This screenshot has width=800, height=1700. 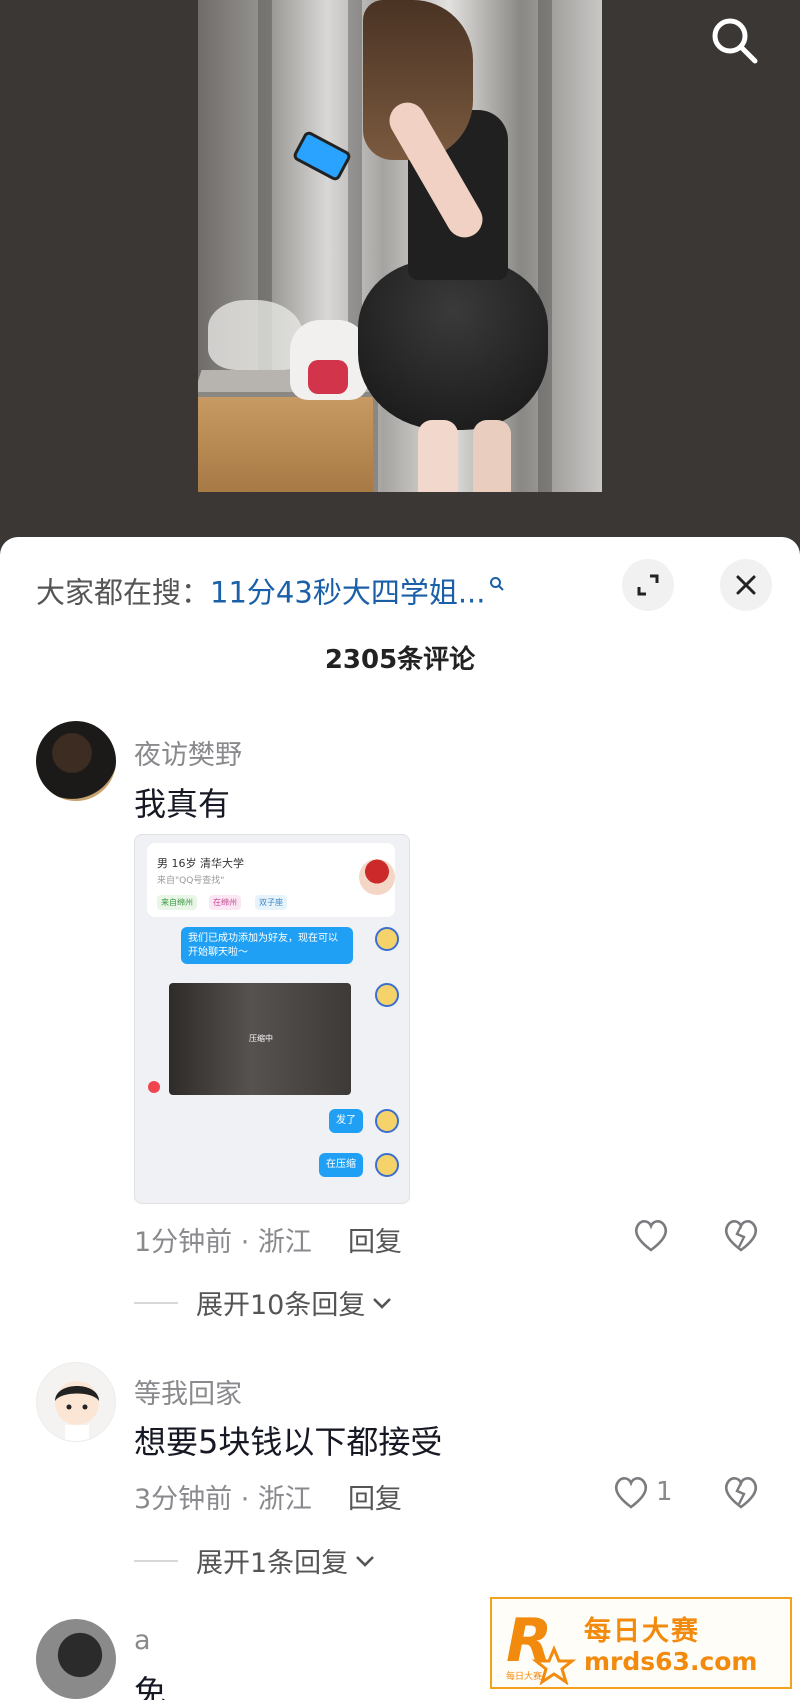 I want to click on handbag-detail, so click(x=328, y=377).